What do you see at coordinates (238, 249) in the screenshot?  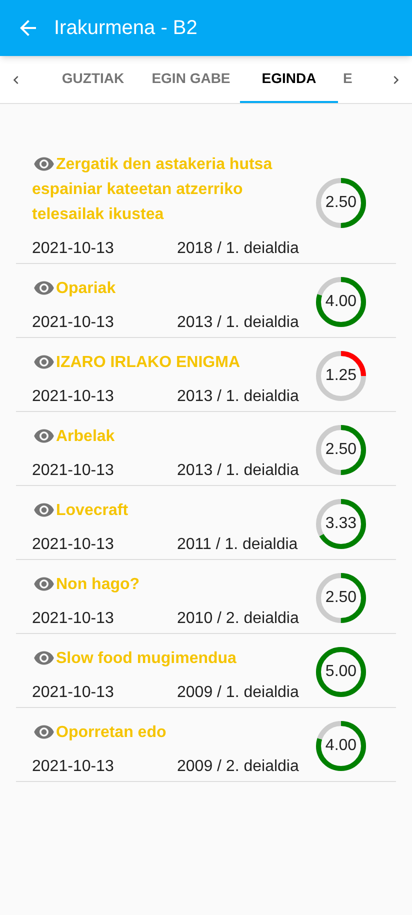 I see `exam-session: 2018 / 1. deialdia` at bounding box center [238, 249].